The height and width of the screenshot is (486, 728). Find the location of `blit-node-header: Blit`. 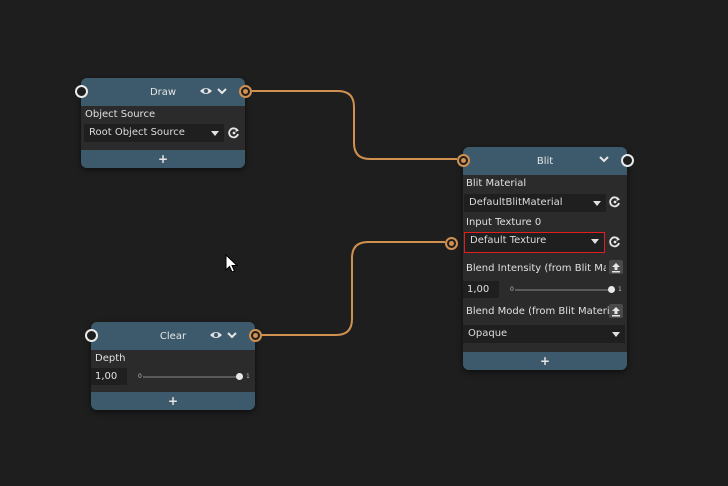

blit-node-header: Blit is located at coordinates (545, 161).